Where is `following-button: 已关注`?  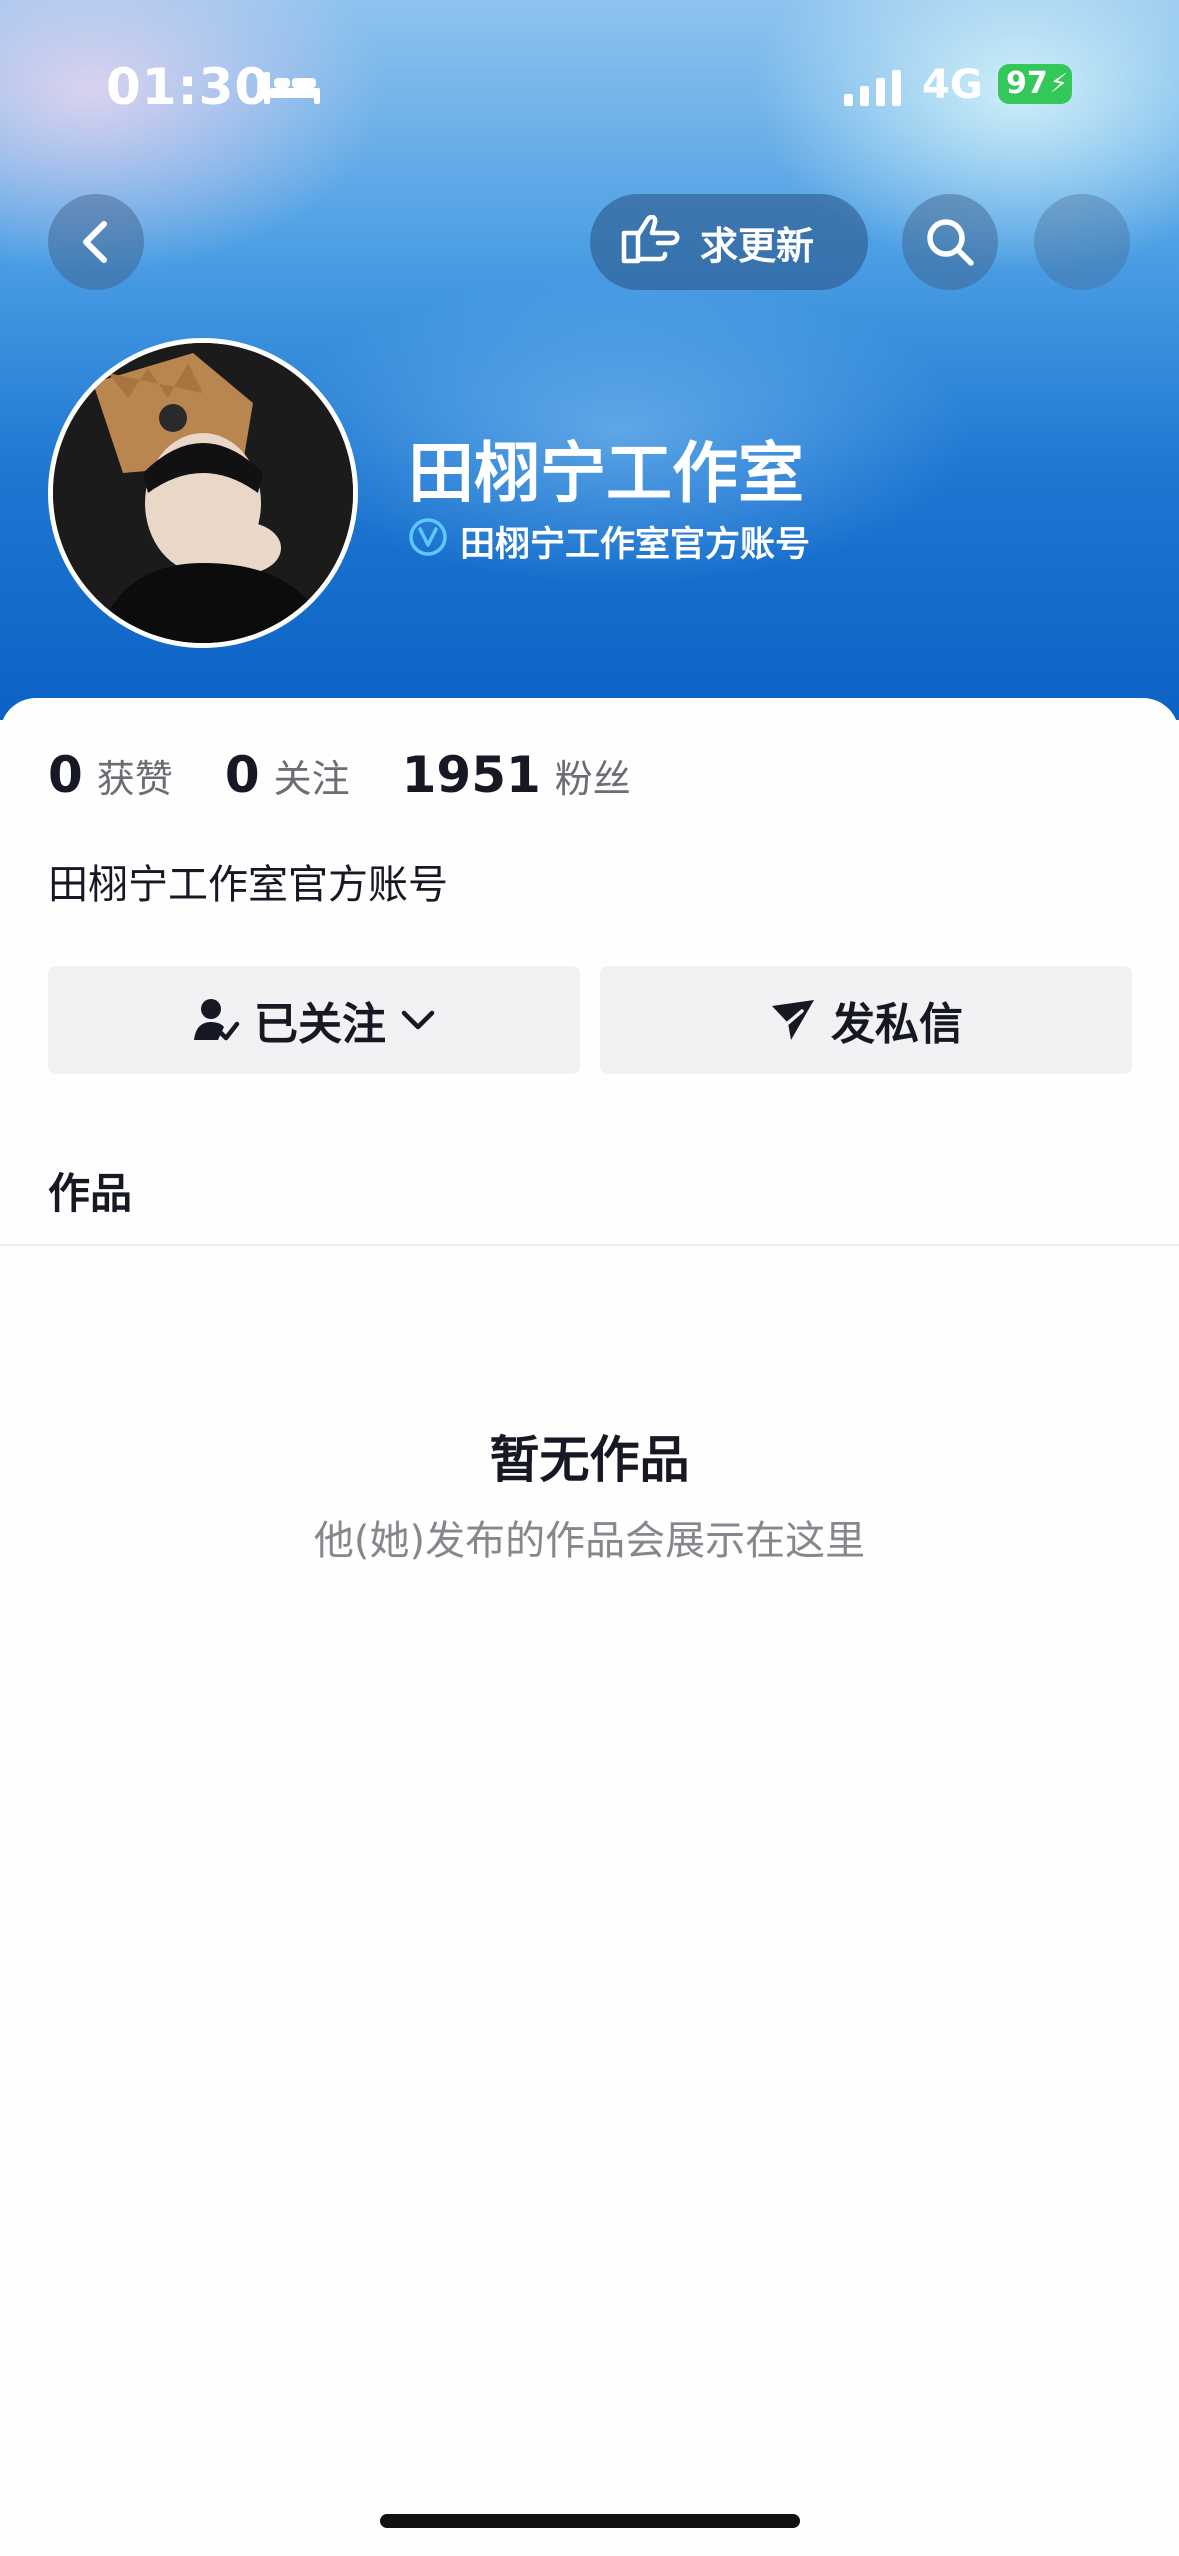 following-button: 已关注 is located at coordinates (314, 1020).